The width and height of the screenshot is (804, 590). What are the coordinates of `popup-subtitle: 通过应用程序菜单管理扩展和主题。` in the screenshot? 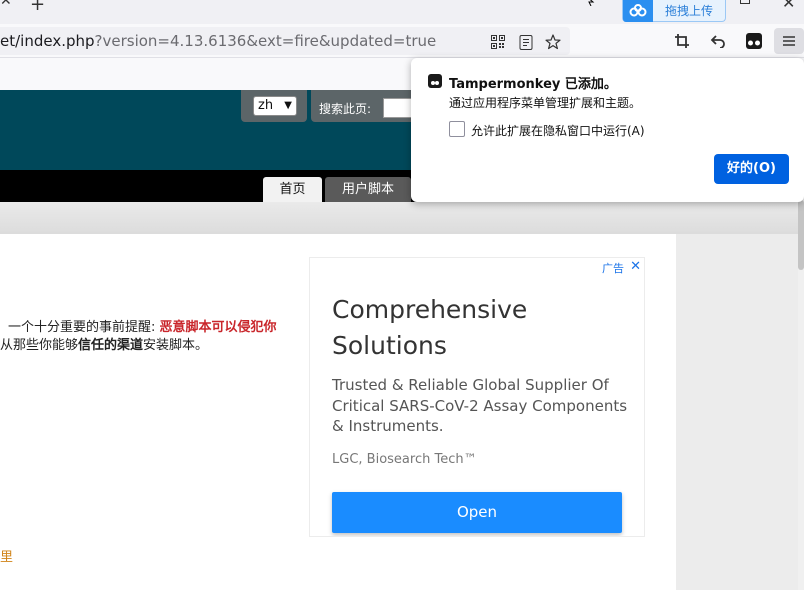 It's located at (545, 103).